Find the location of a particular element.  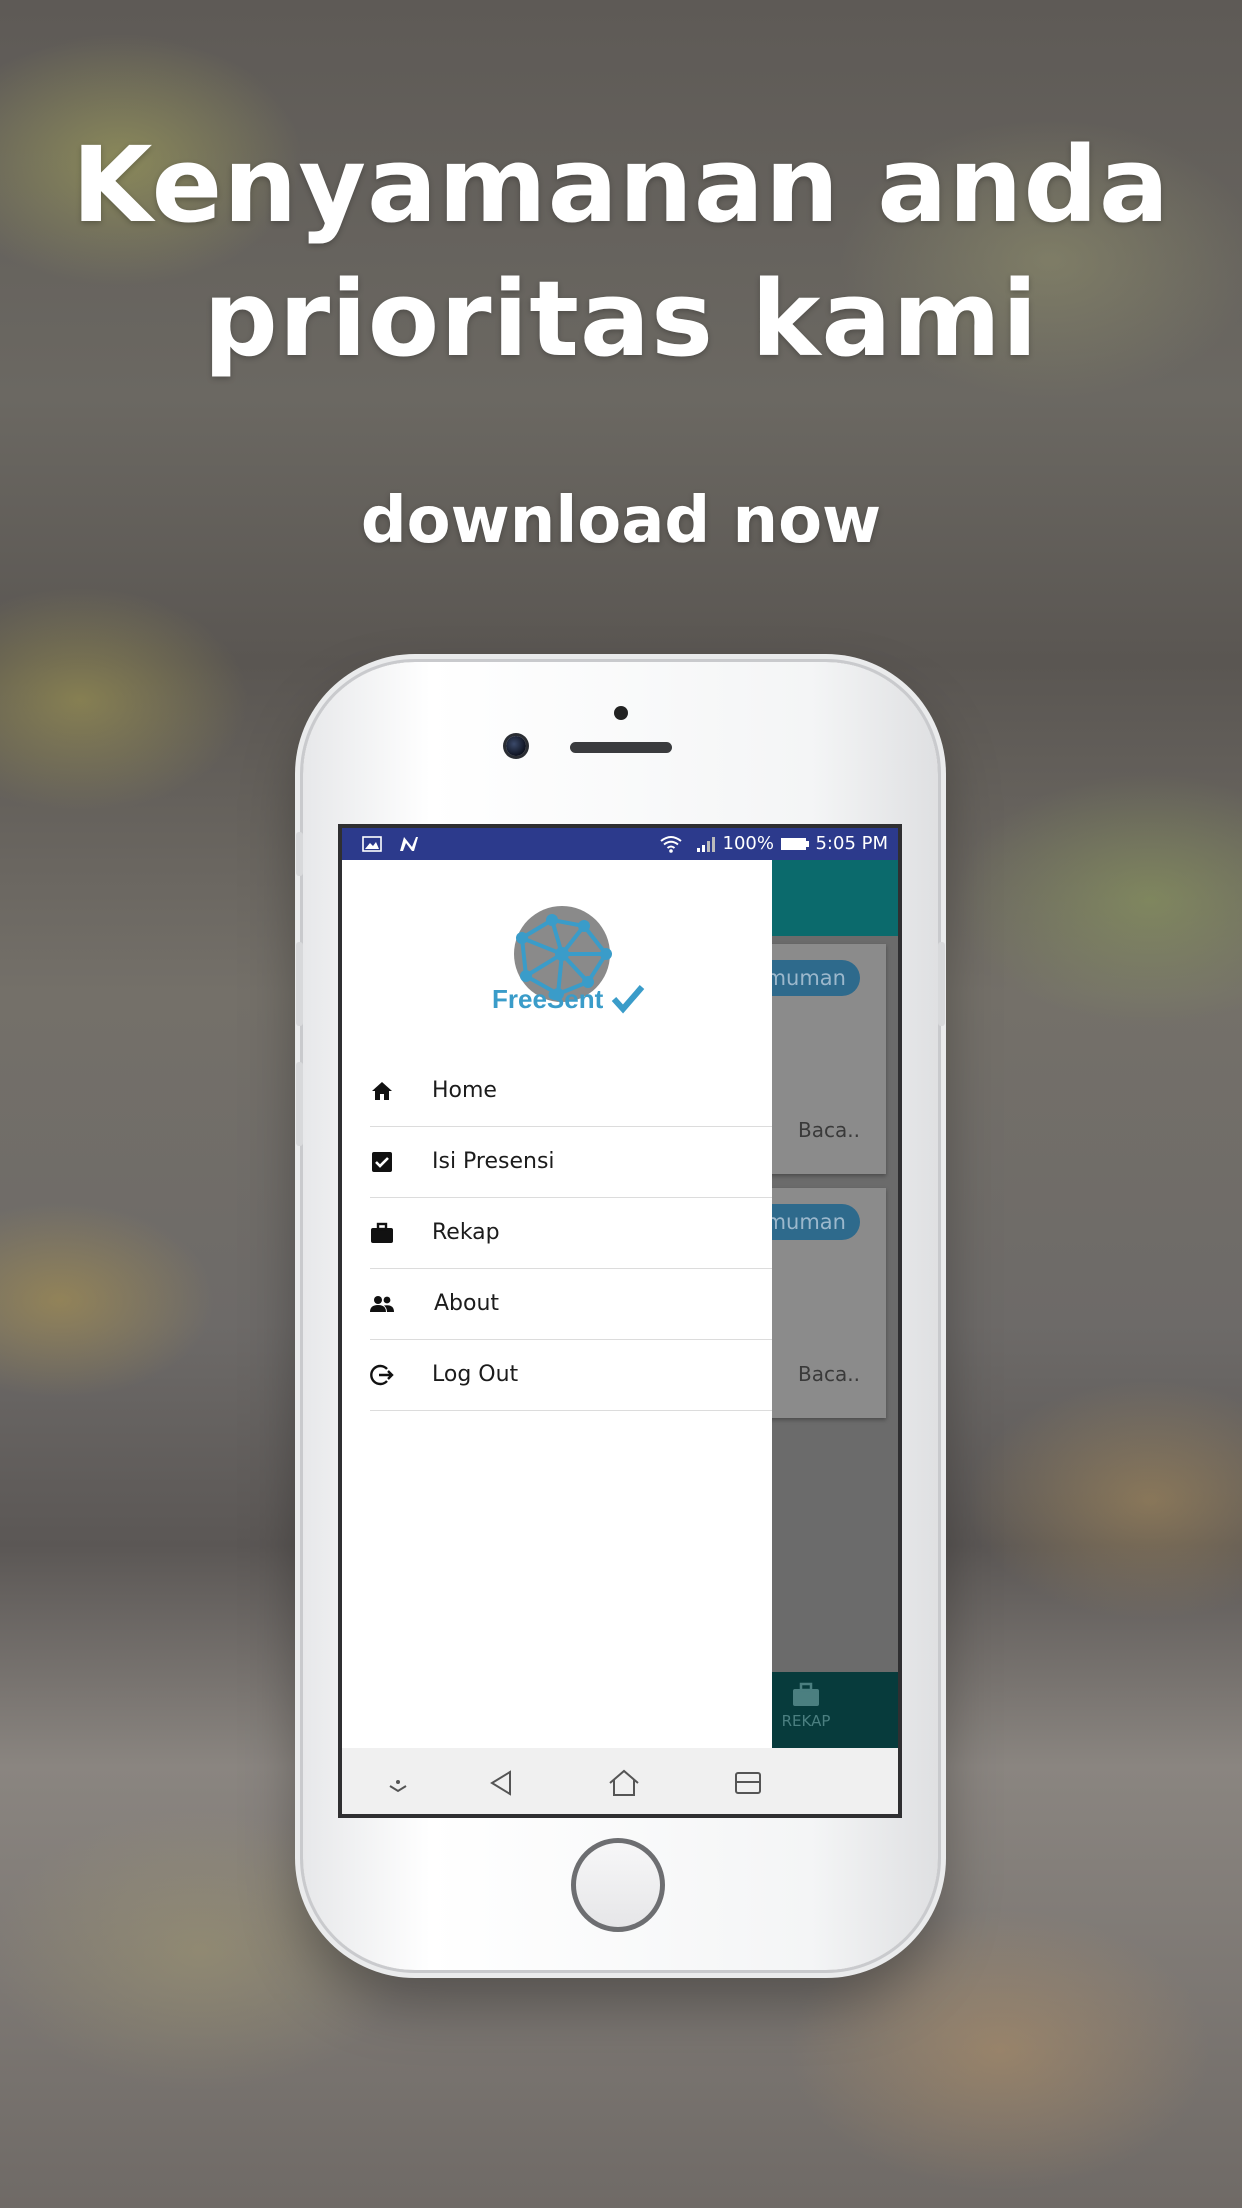

notification-pull-icon is located at coordinates (398, 1783).